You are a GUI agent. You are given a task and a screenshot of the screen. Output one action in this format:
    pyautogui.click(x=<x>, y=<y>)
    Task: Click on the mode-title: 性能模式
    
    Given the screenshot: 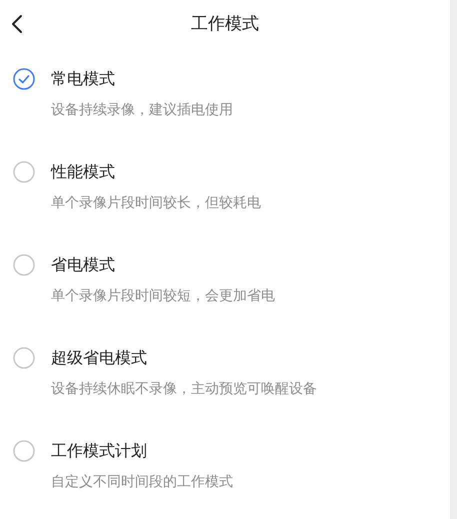 What is the action you would take?
    pyautogui.click(x=83, y=172)
    